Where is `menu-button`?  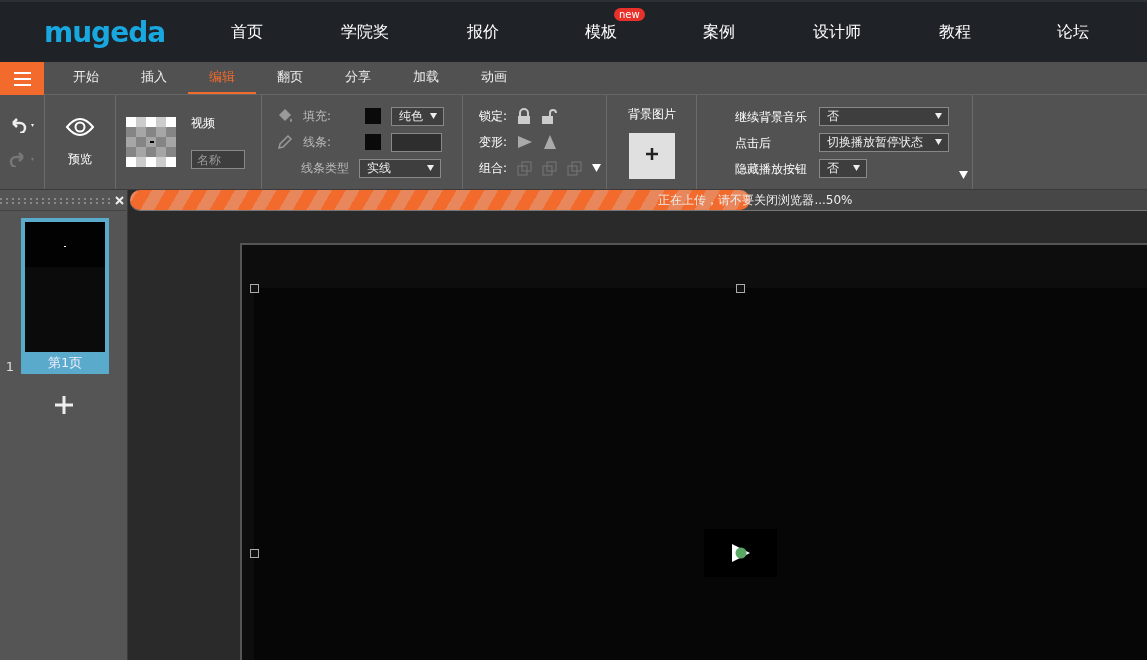
menu-button is located at coordinates (22, 78).